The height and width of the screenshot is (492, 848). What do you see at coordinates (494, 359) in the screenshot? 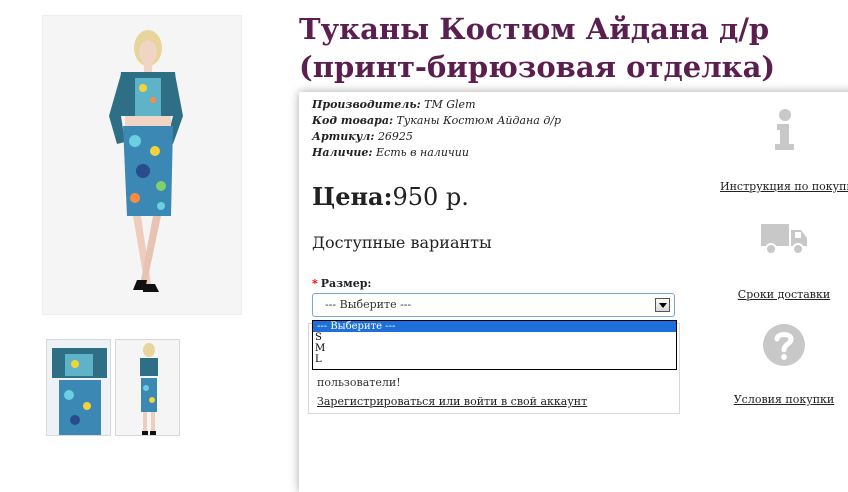
I see `size-option-l: L` at bounding box center [494, 359].